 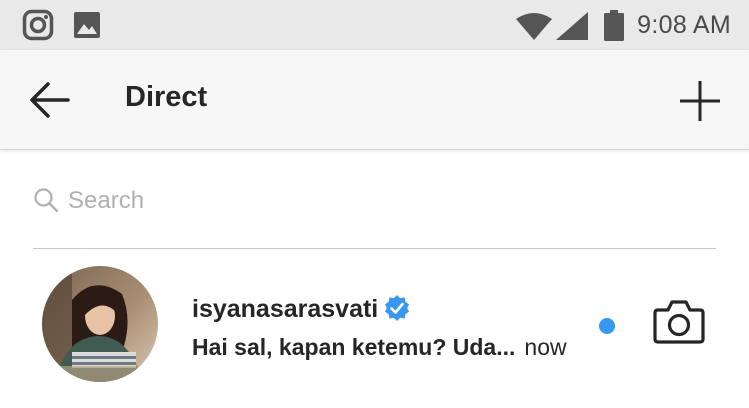 I want to click on thread-preview-row: Hai sal, kapan ketemu? Uda... now, so click(x=379, y=347).